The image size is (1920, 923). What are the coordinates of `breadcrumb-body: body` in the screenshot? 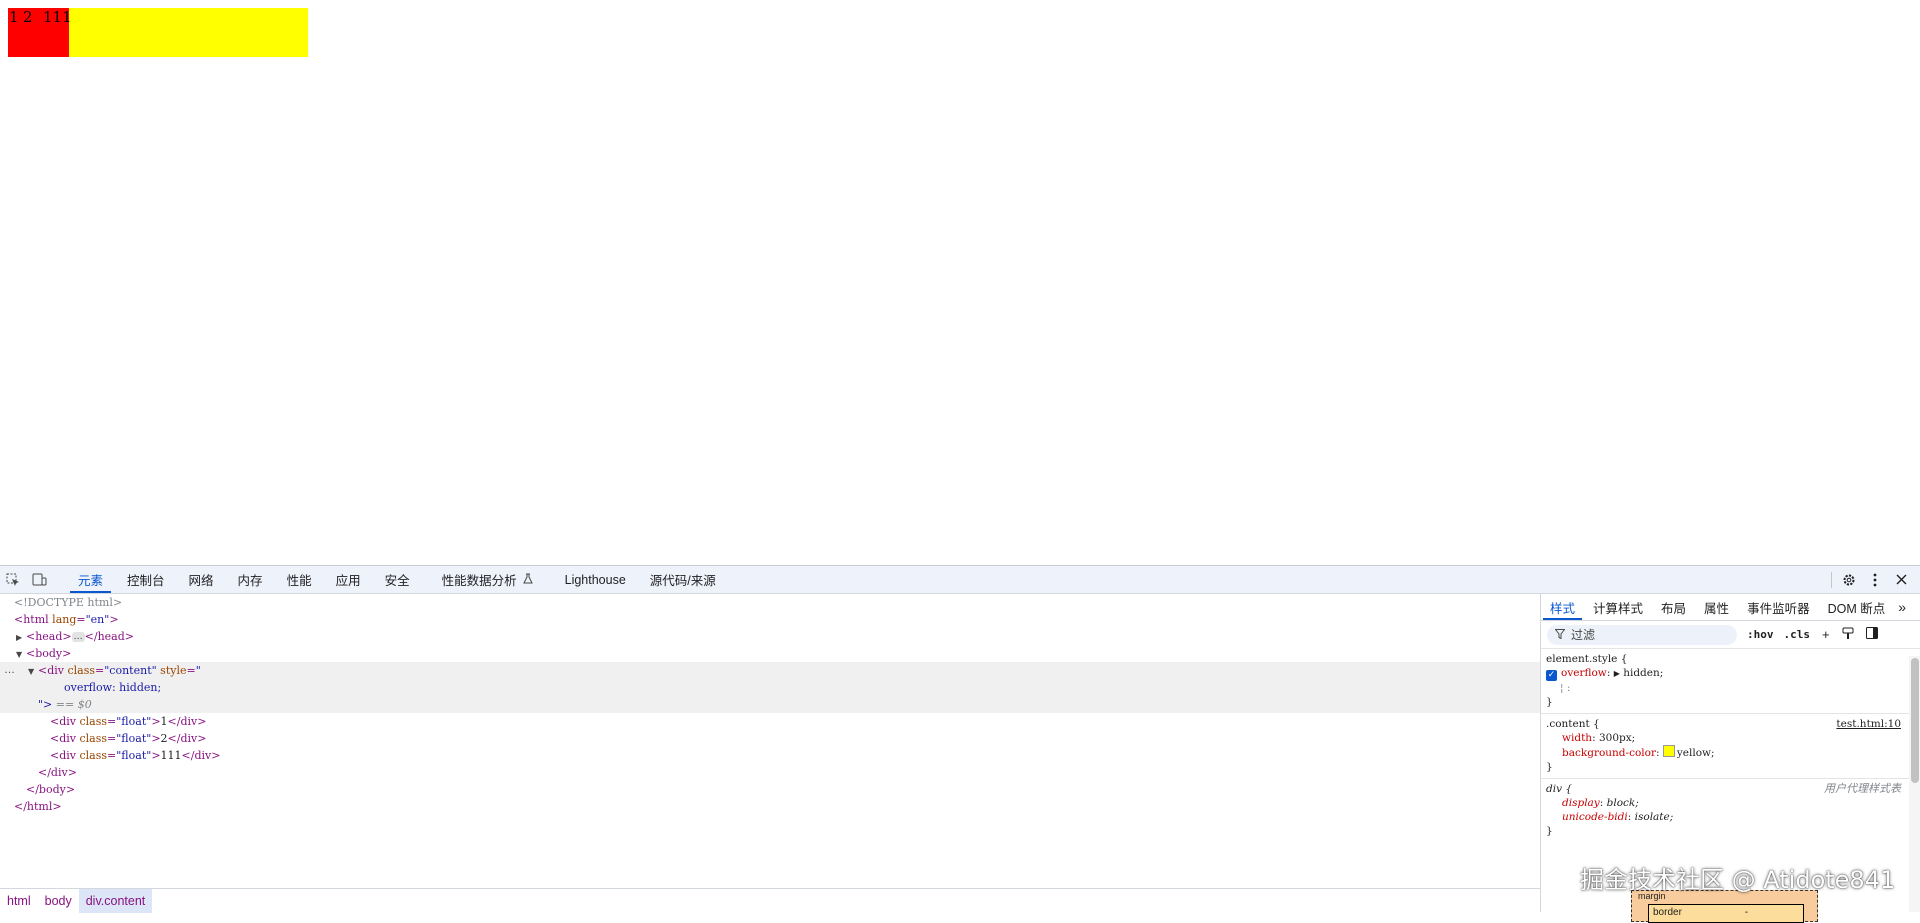 It's located at (58, 901).